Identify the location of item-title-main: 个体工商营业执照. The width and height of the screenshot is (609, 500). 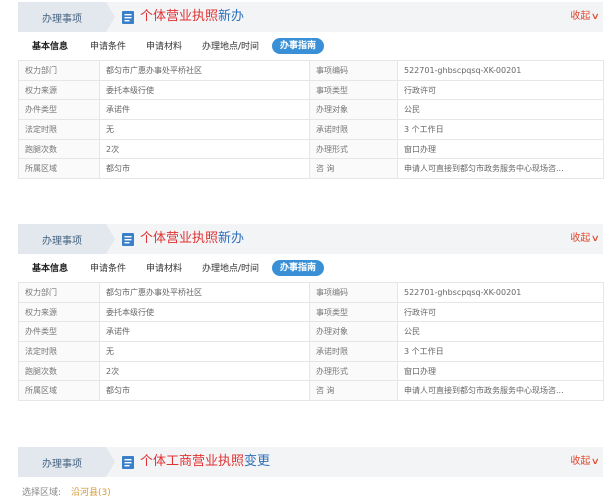
(192, 461).